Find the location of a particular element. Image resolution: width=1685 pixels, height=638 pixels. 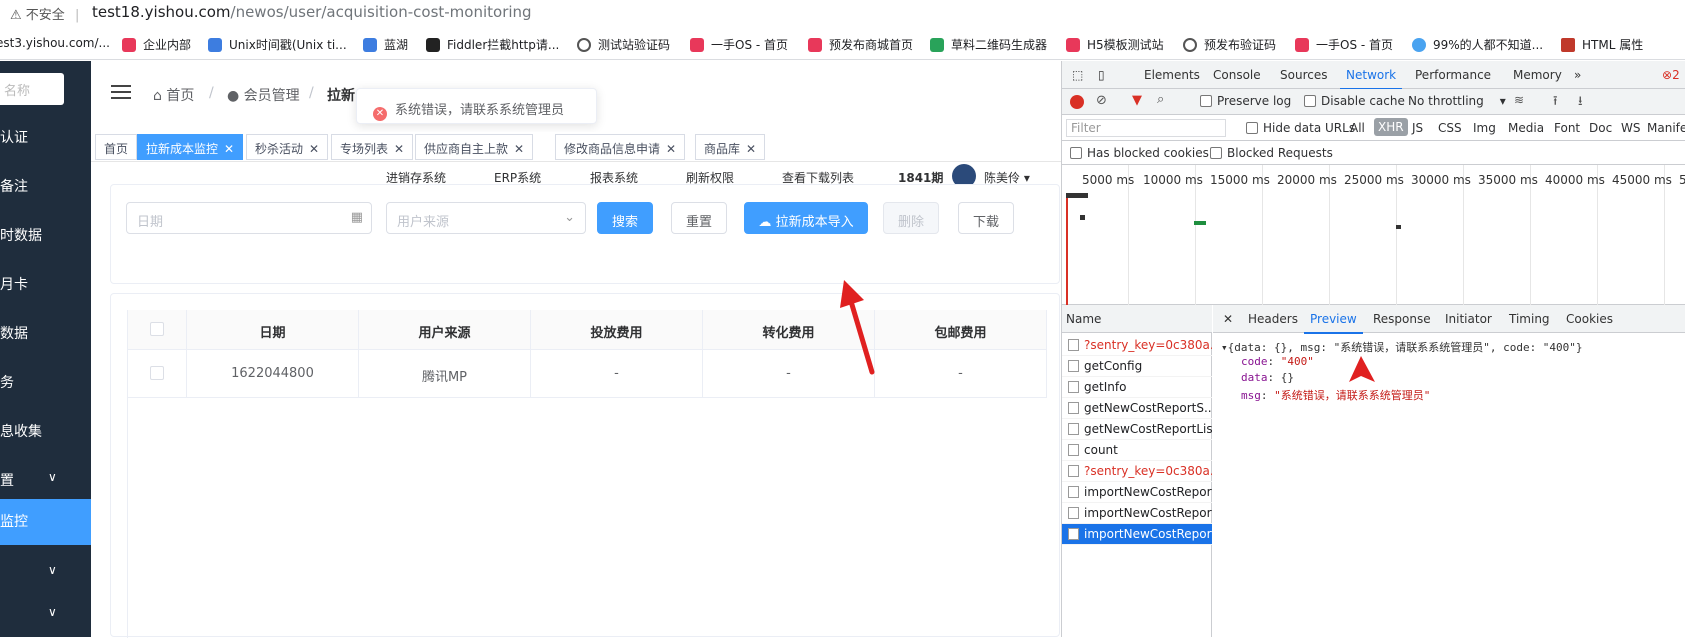

sidebar-item-active: 监控 is located at coordinates (45, 522).